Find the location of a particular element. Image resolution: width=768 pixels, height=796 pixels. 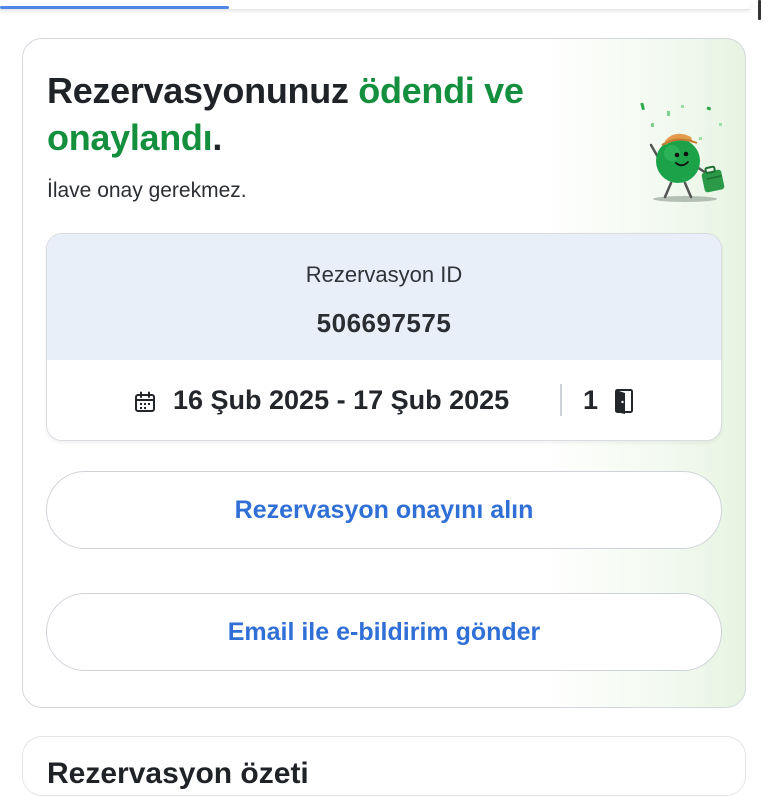

scroll-indicator is located at coordinates (759, 10).